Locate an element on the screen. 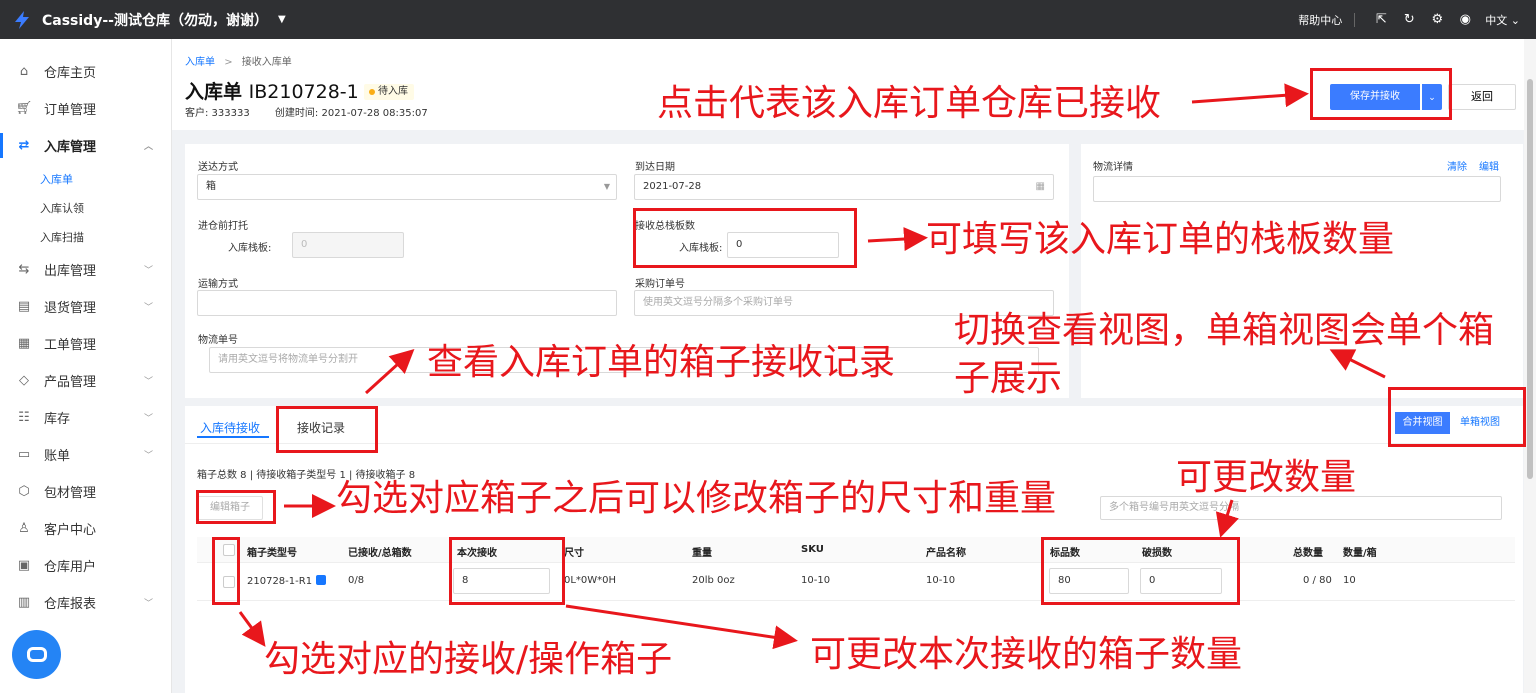 This screenshot has width=1536, height=693. copy-icon is located at coordinates (321, 580).